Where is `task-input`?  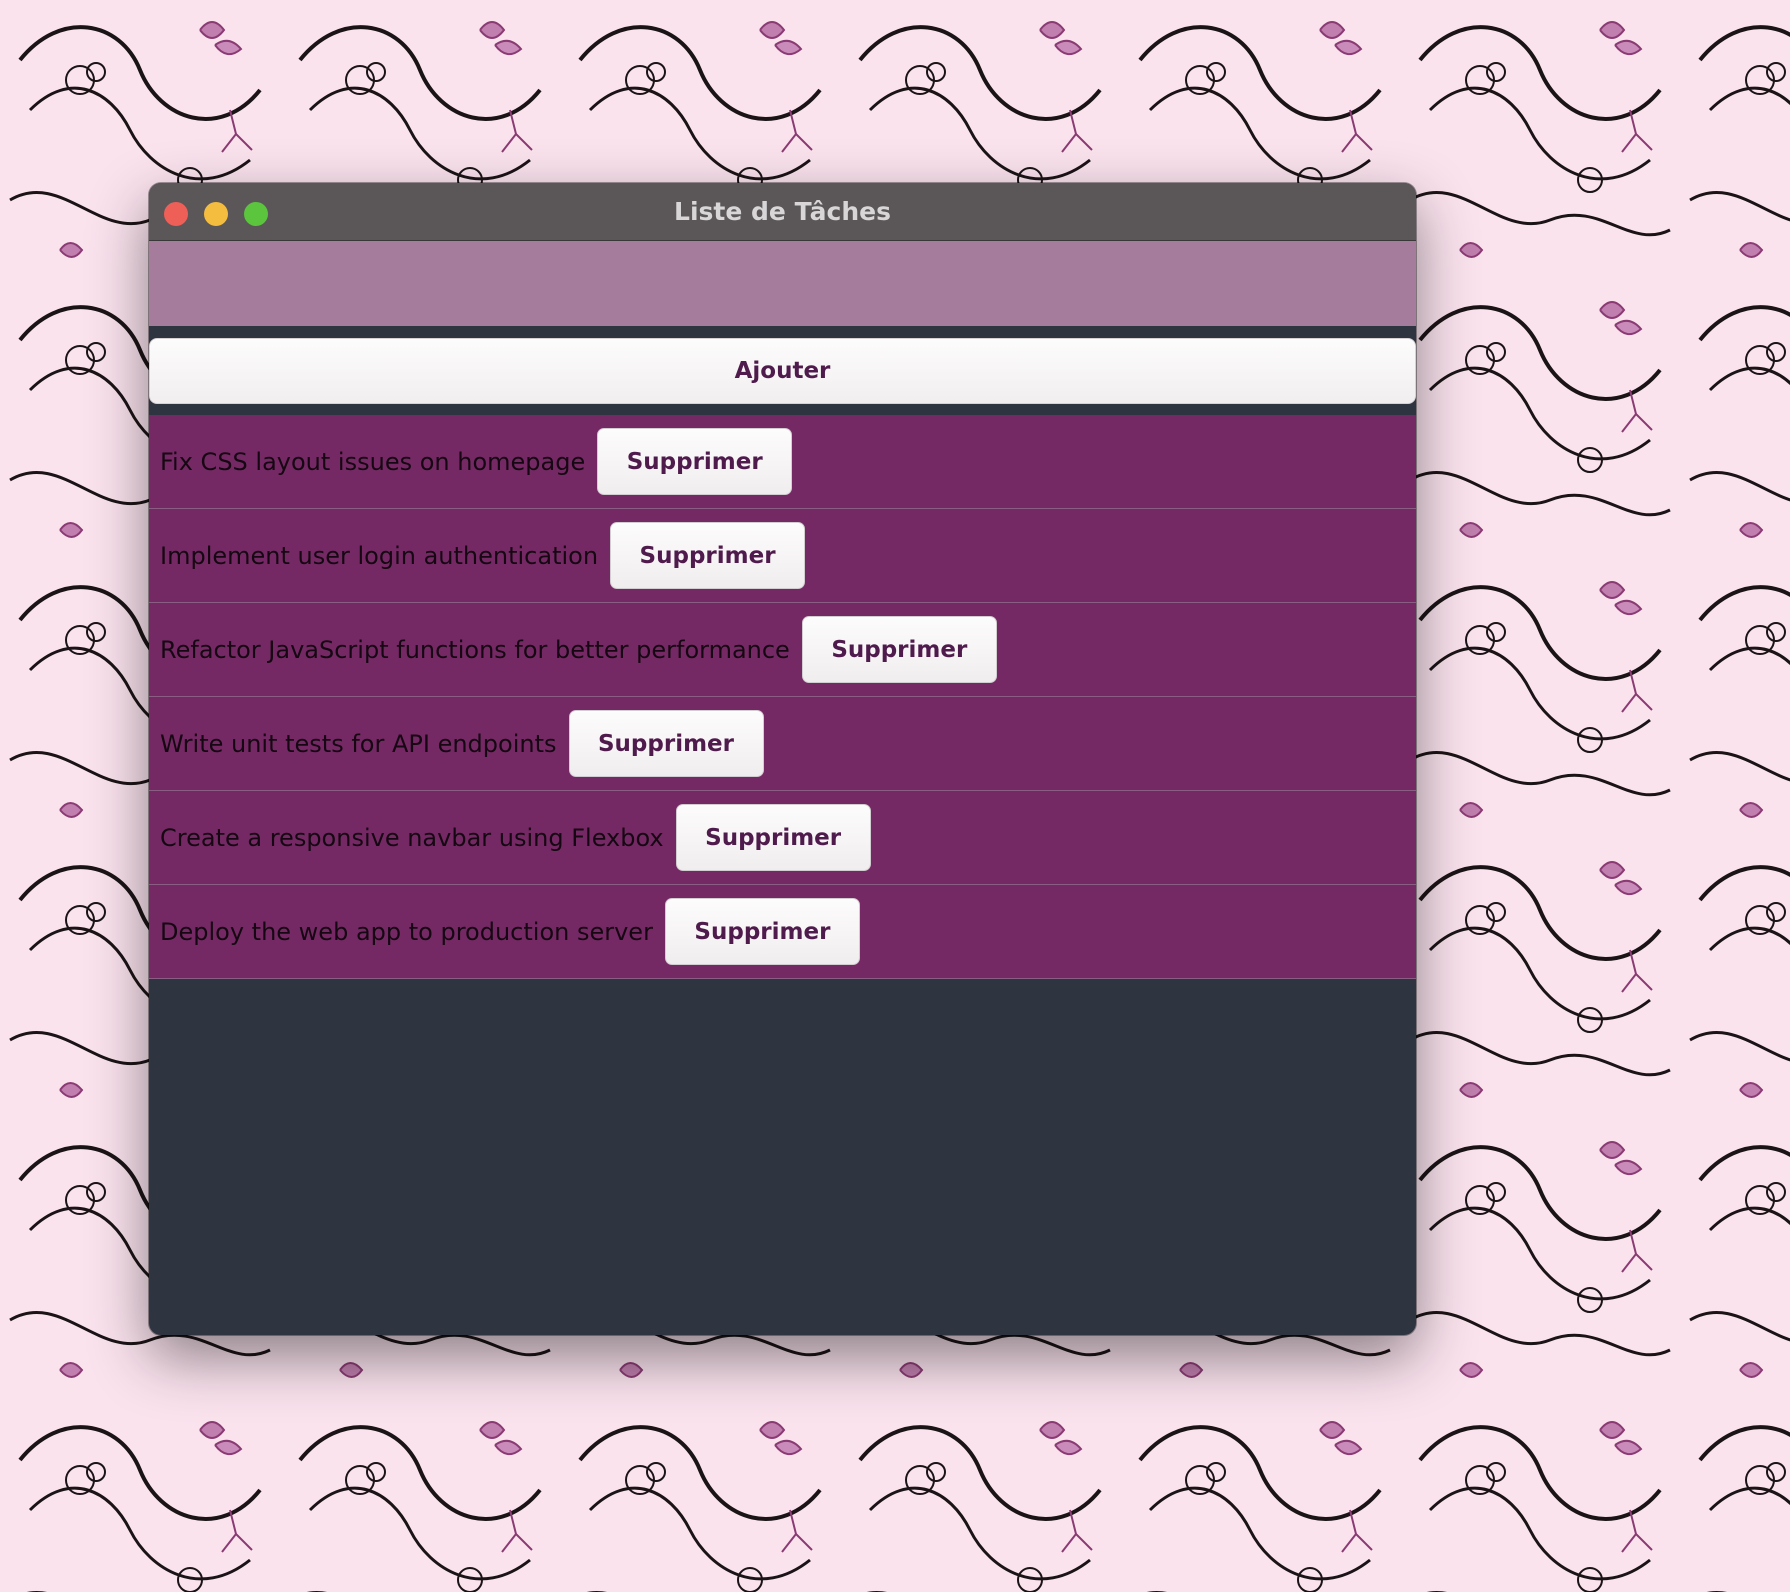
task-input is located at coordinates (782, 283).